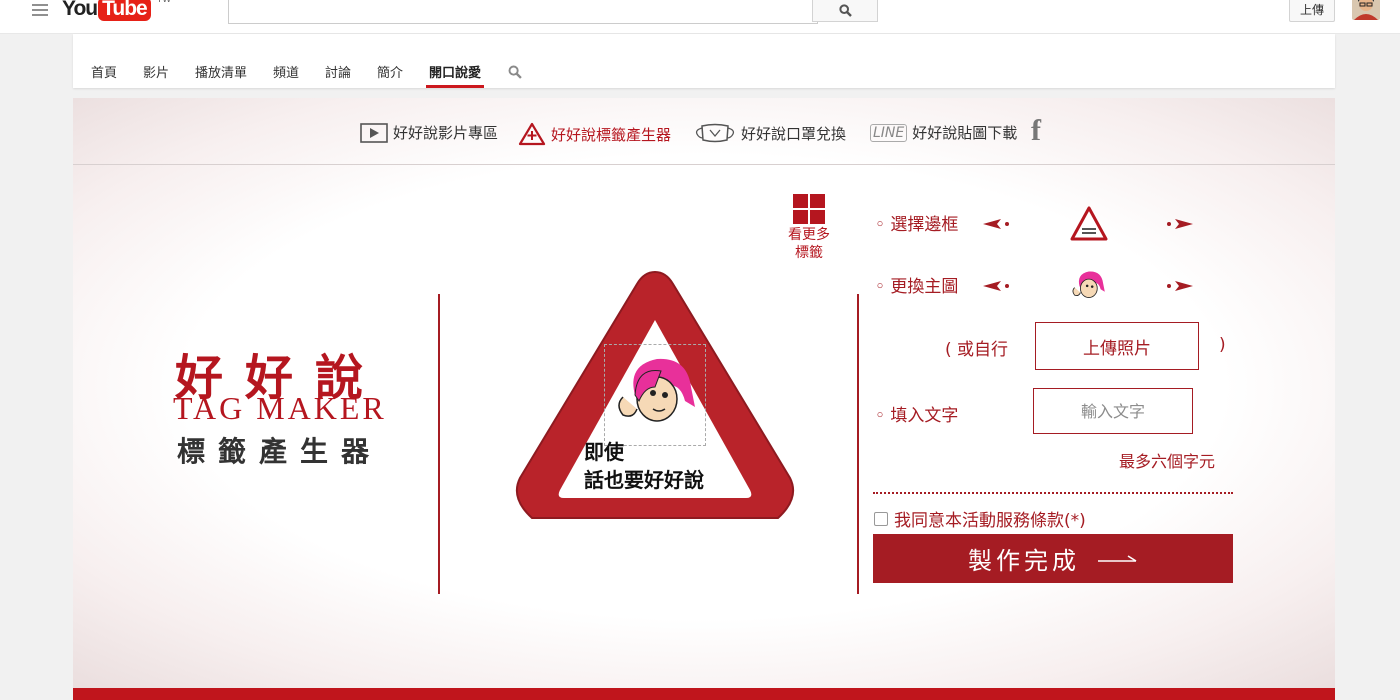 The image size is (1400, 700). I want to click on more-tags-line1: 看更多, so click(809, 235).